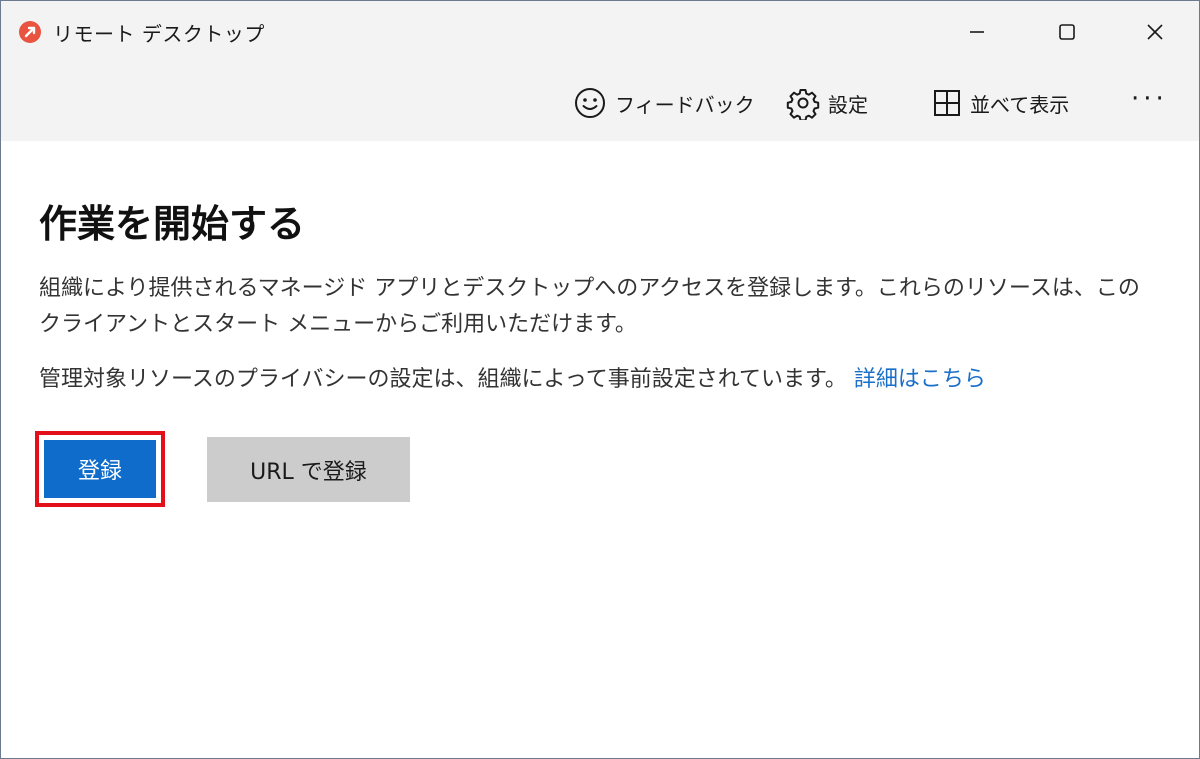  I want to click on gear-icon, so click(803, 104).